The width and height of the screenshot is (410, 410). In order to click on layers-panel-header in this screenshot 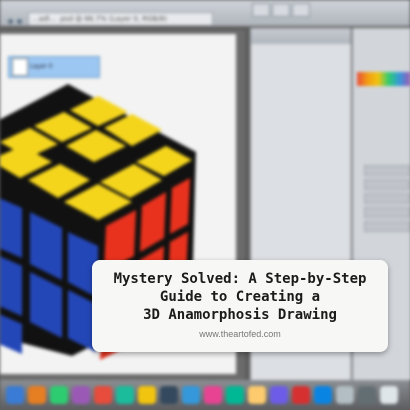, I will do `click(301, 36)`.